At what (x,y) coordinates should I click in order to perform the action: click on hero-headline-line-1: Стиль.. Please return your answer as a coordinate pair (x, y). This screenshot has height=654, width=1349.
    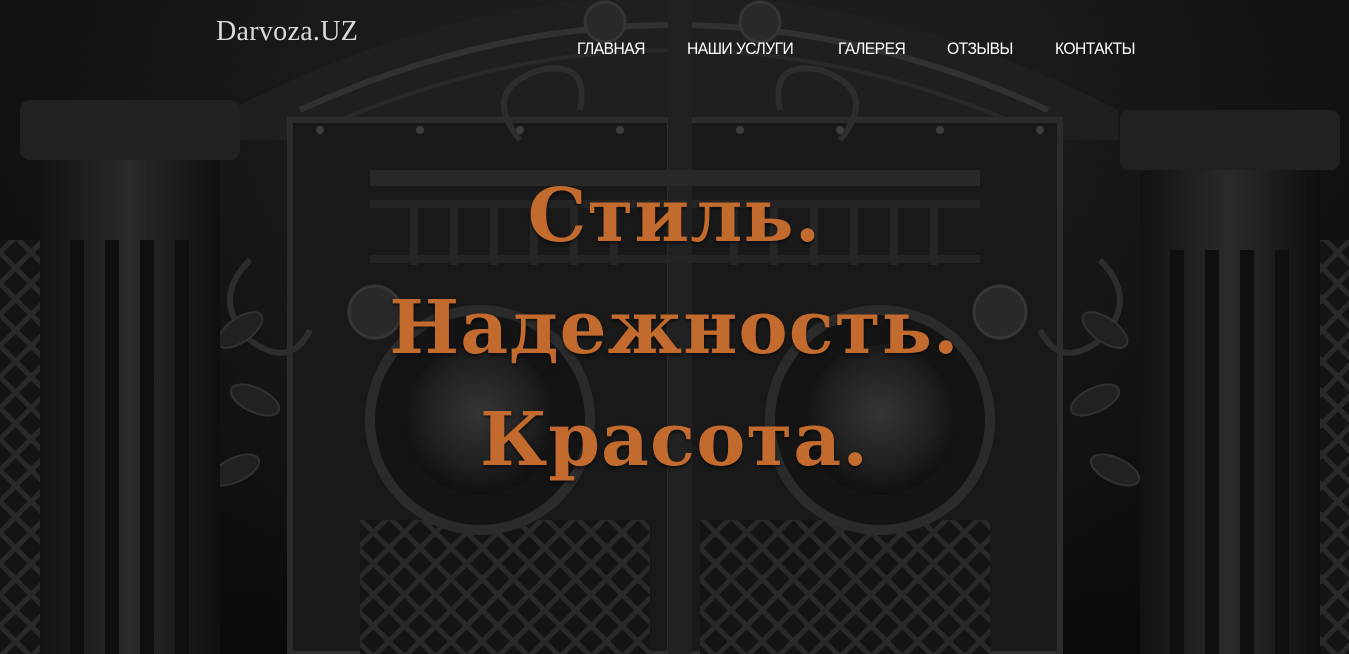
    Looking at the image, I should click on (674, 216).